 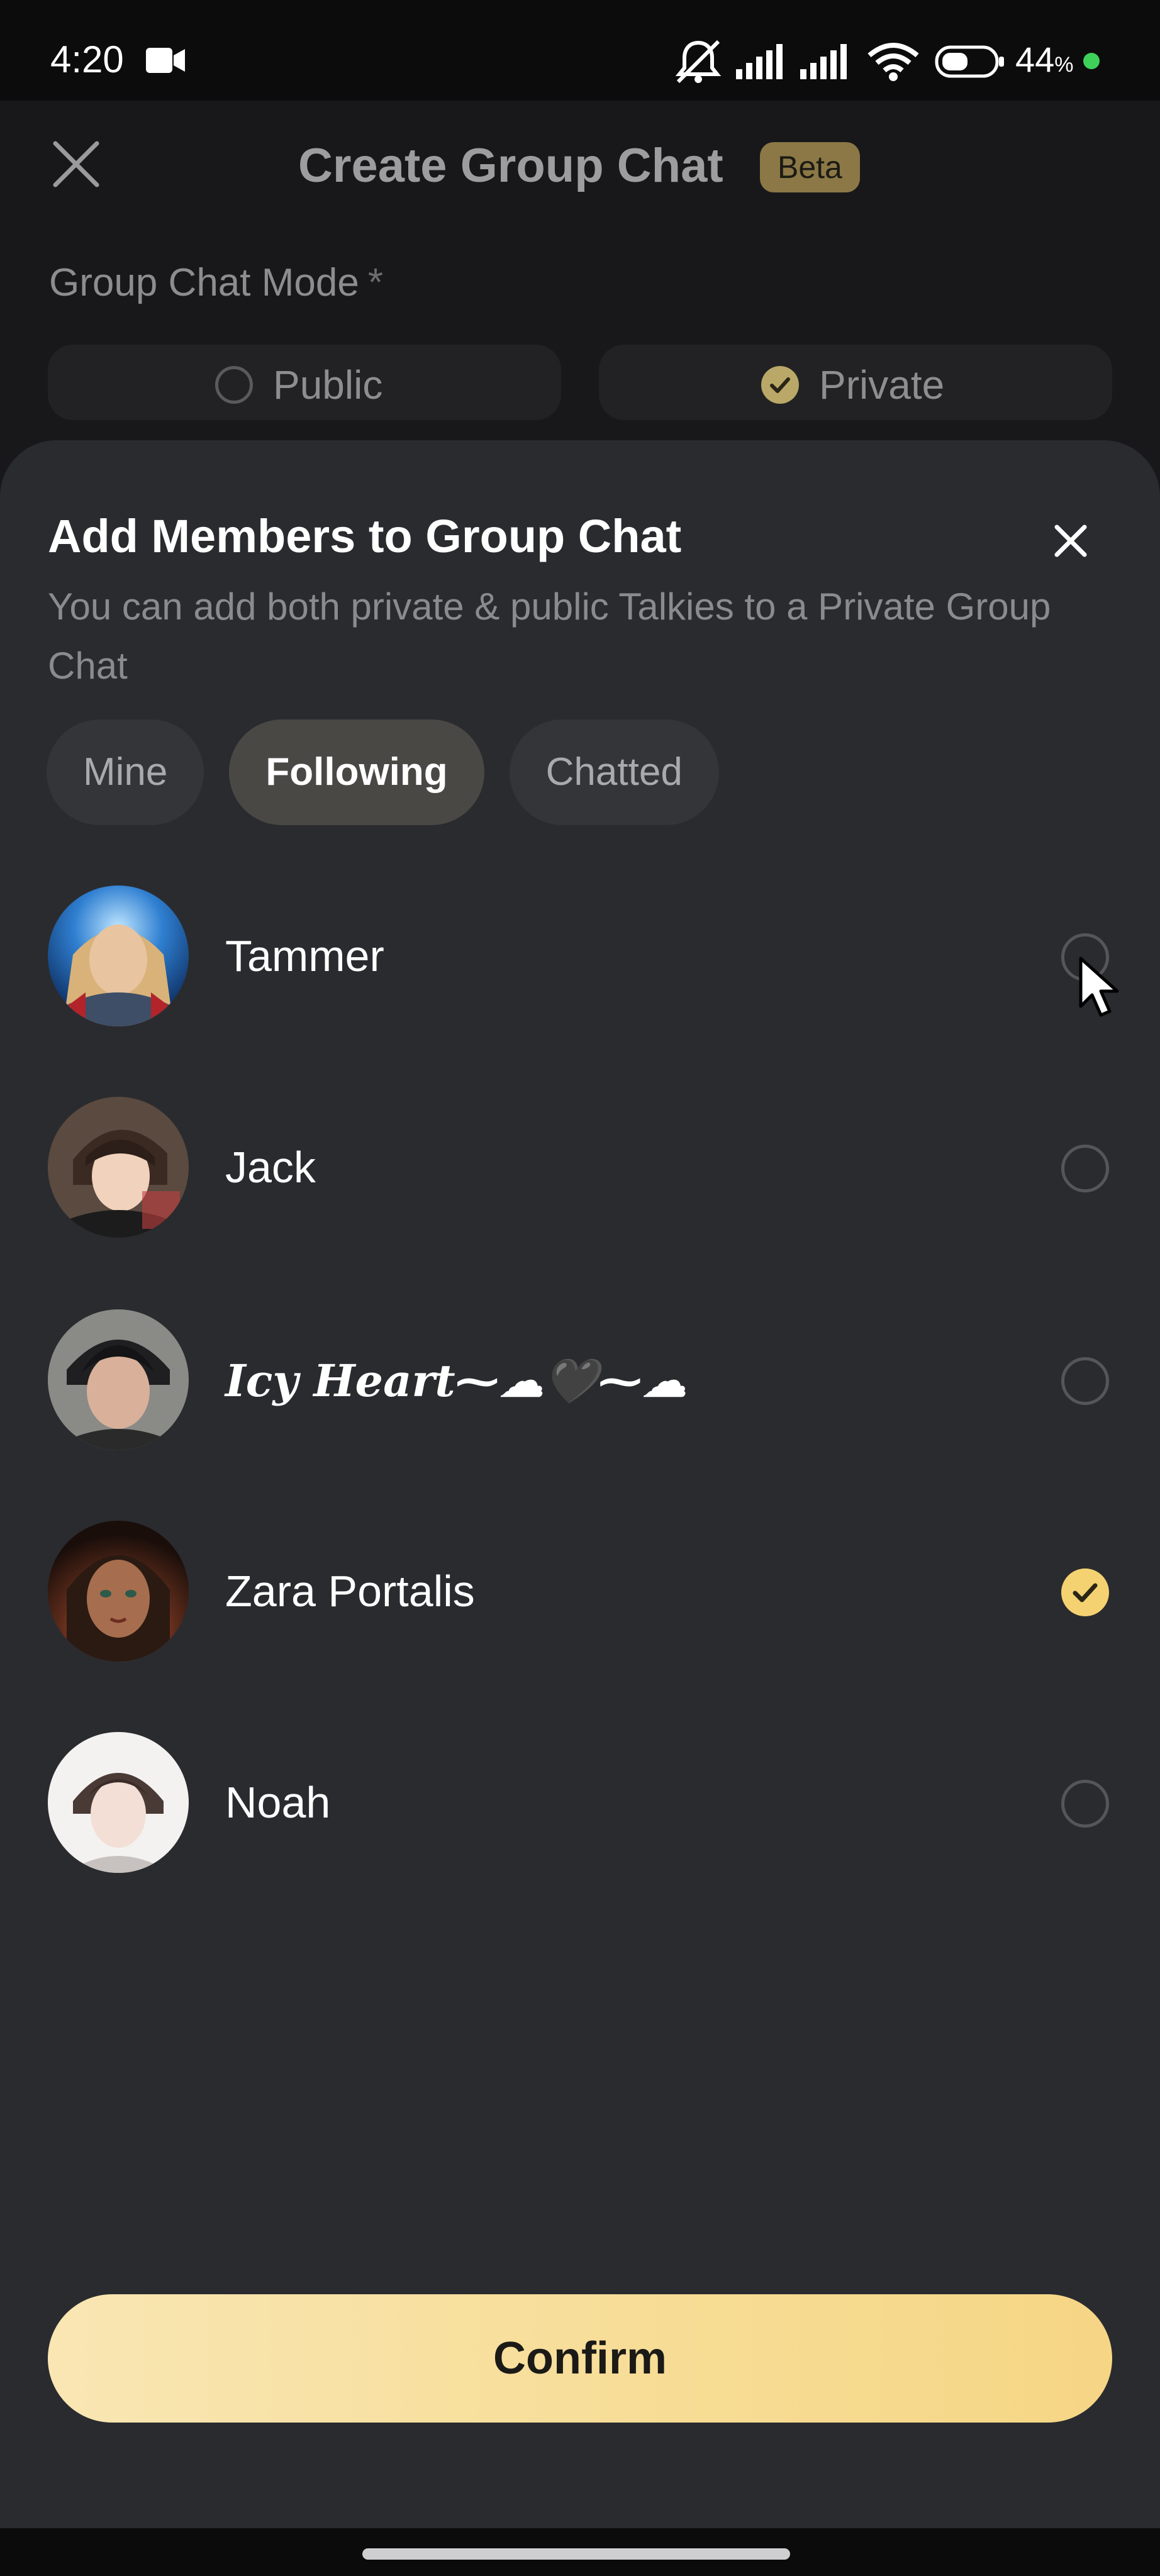 I want to click on home-indicator, so click(x=576, y=2554).